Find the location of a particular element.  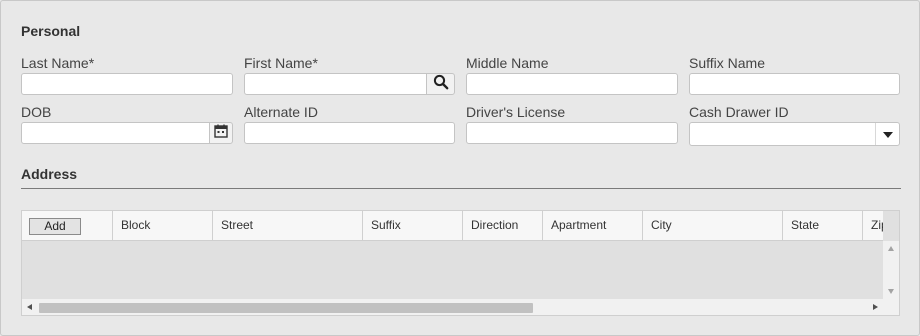

scroll-left-arrow-icon is located at coordinates (29, 307).